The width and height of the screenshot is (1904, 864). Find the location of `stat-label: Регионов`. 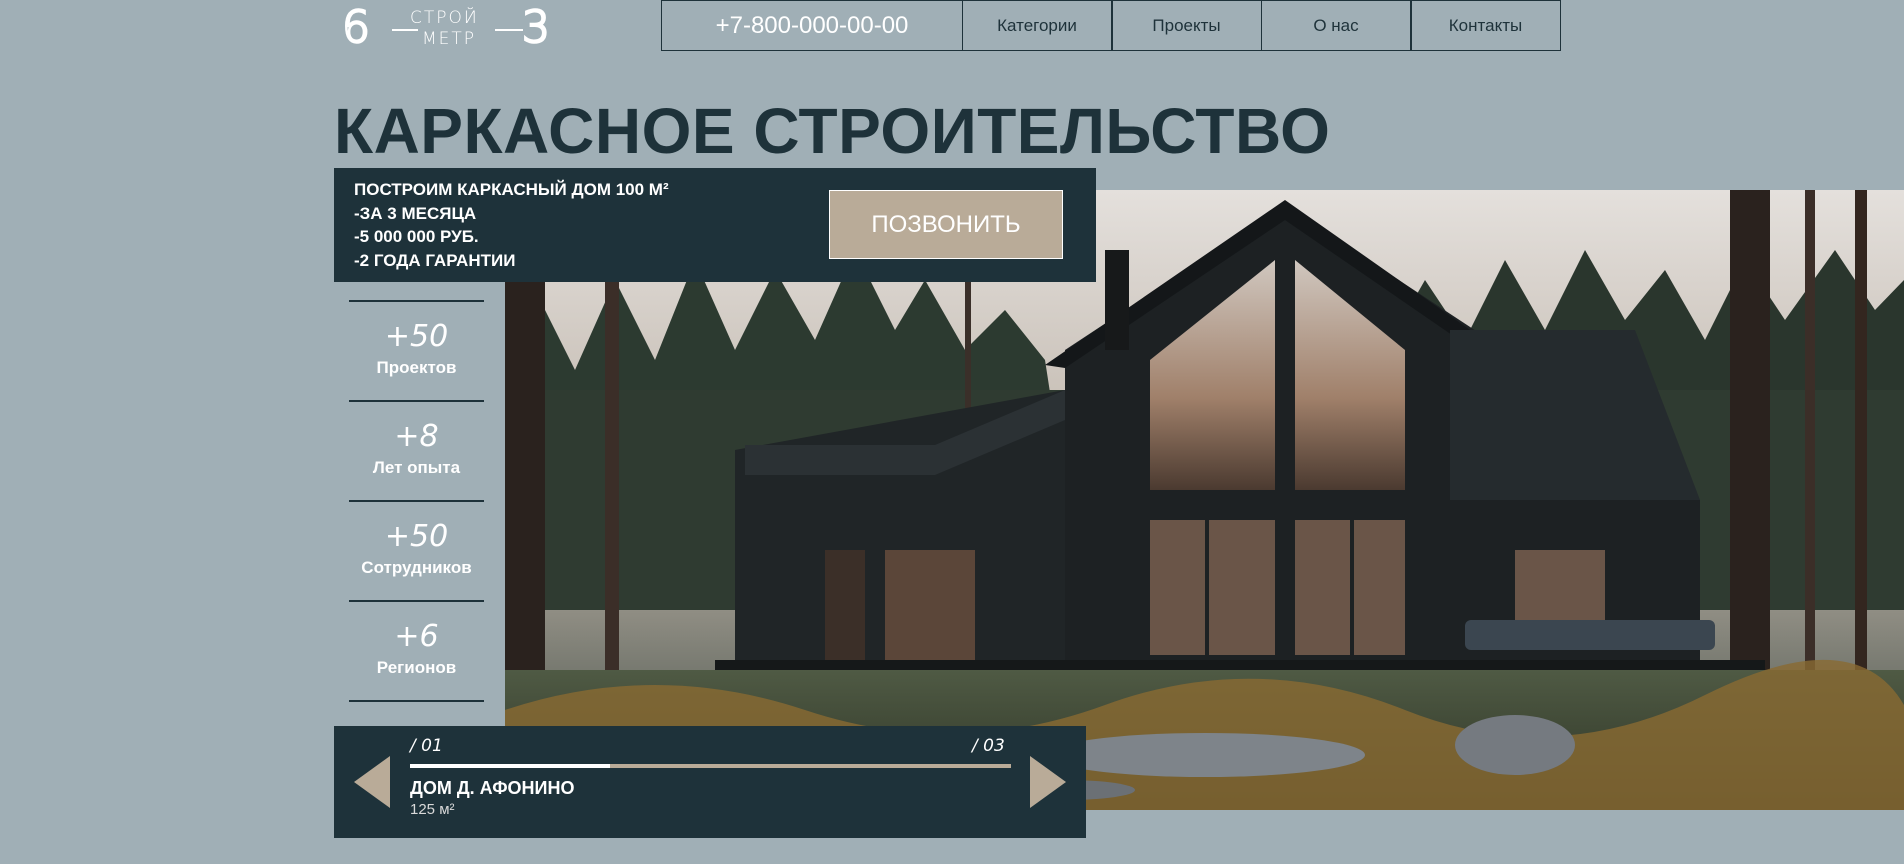

stat-label: Регионов is located at coordinates (416, 667).